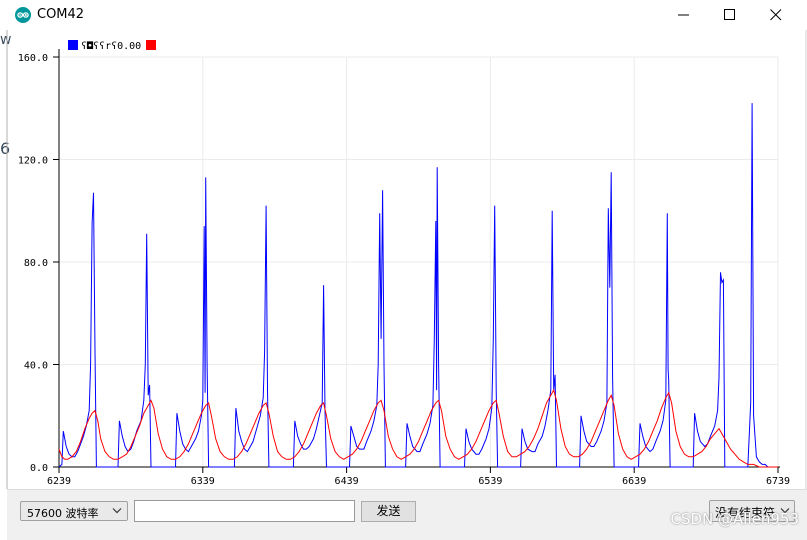  I want to click on x-tick-label: 6339, so click(203, 481).